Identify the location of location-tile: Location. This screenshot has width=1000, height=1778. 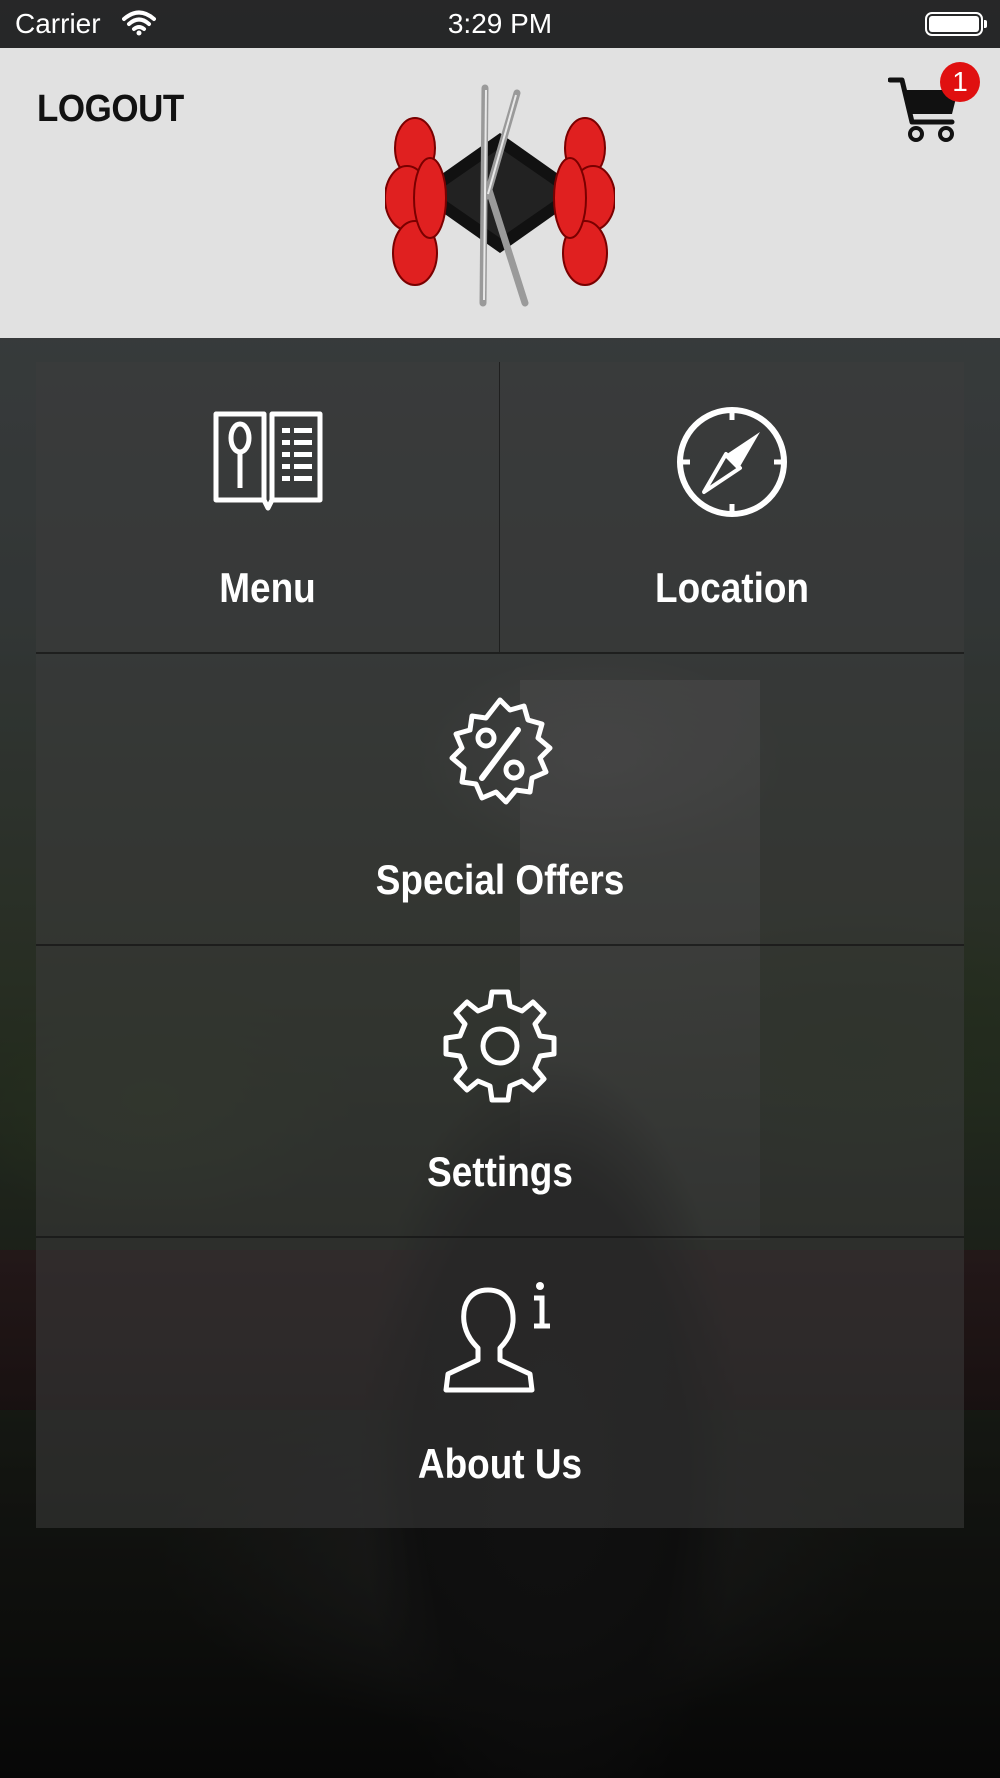
(732, 508).